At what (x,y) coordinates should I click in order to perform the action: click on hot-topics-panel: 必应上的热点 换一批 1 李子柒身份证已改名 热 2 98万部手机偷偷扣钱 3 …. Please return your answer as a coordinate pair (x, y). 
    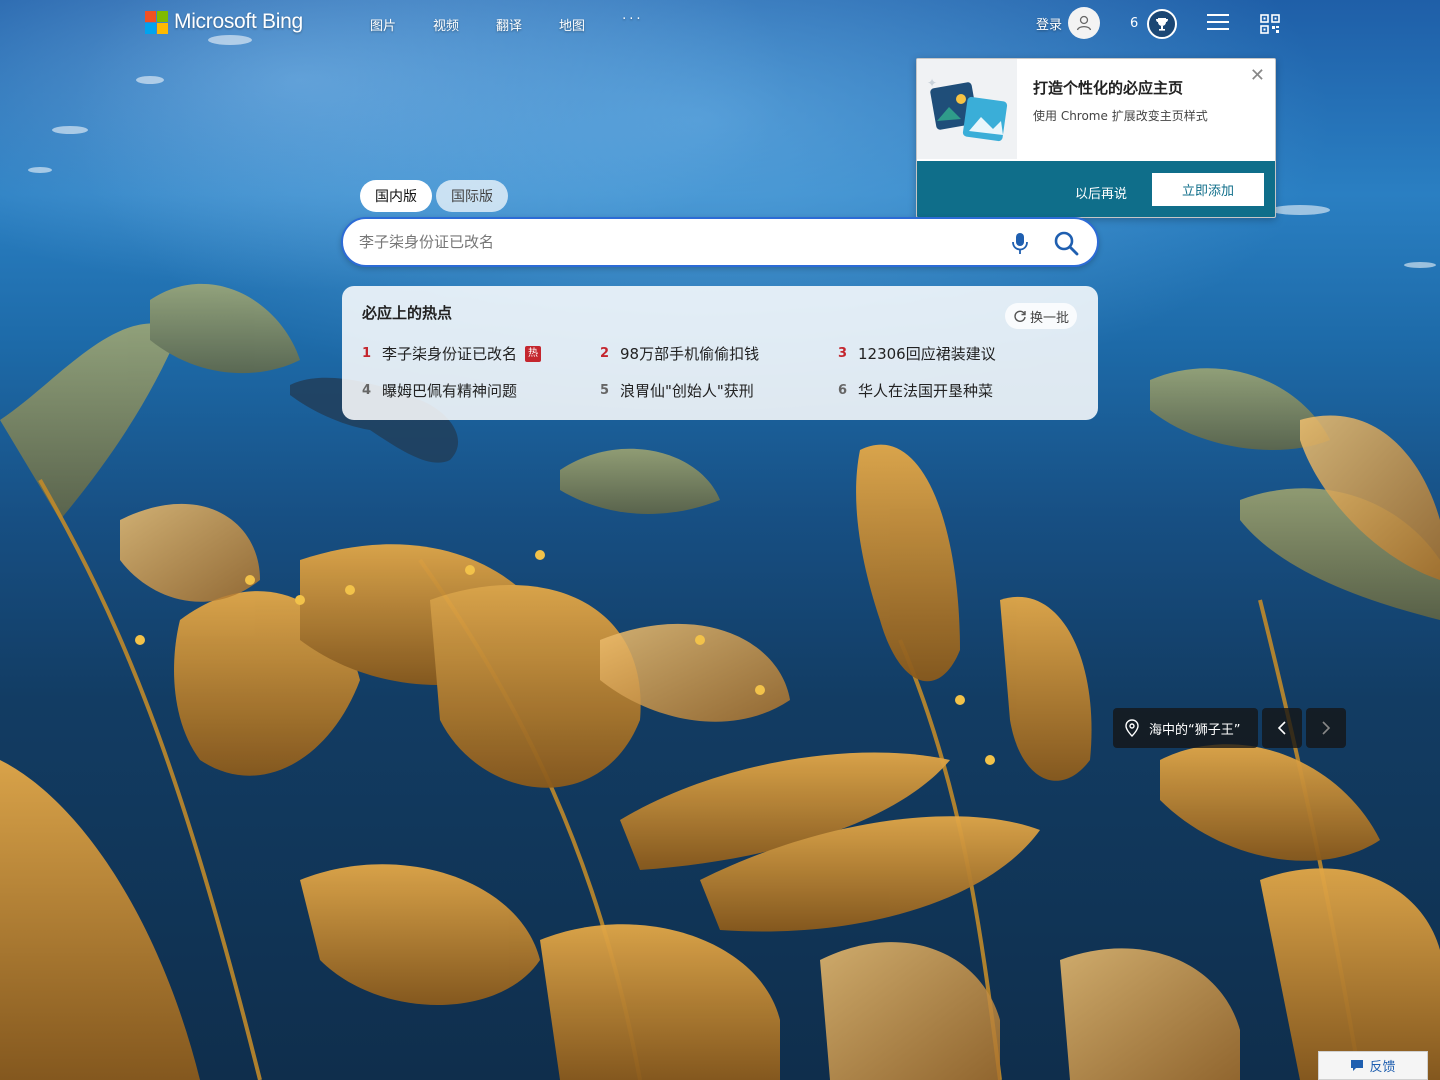
    Looking at the image, I should click on (720, 353).